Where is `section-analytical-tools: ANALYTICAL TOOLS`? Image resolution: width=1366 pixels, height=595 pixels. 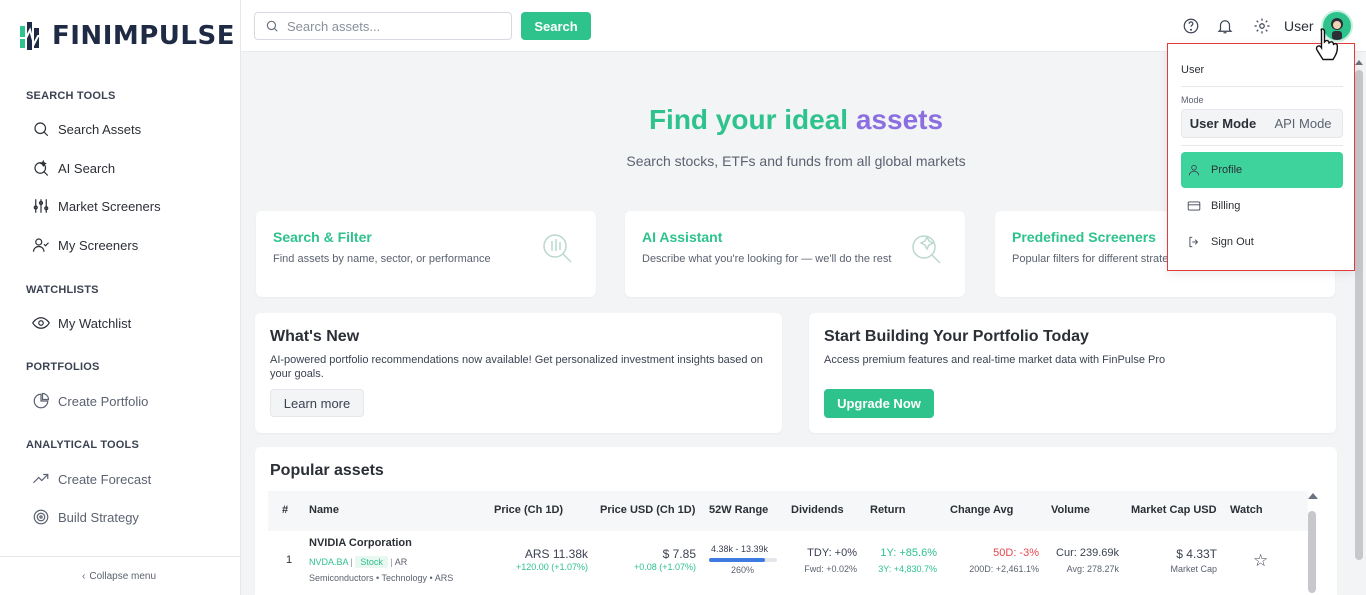
section-analytical-tools: ANALYTICAL TOOLS is located at coordinates (83, 445).